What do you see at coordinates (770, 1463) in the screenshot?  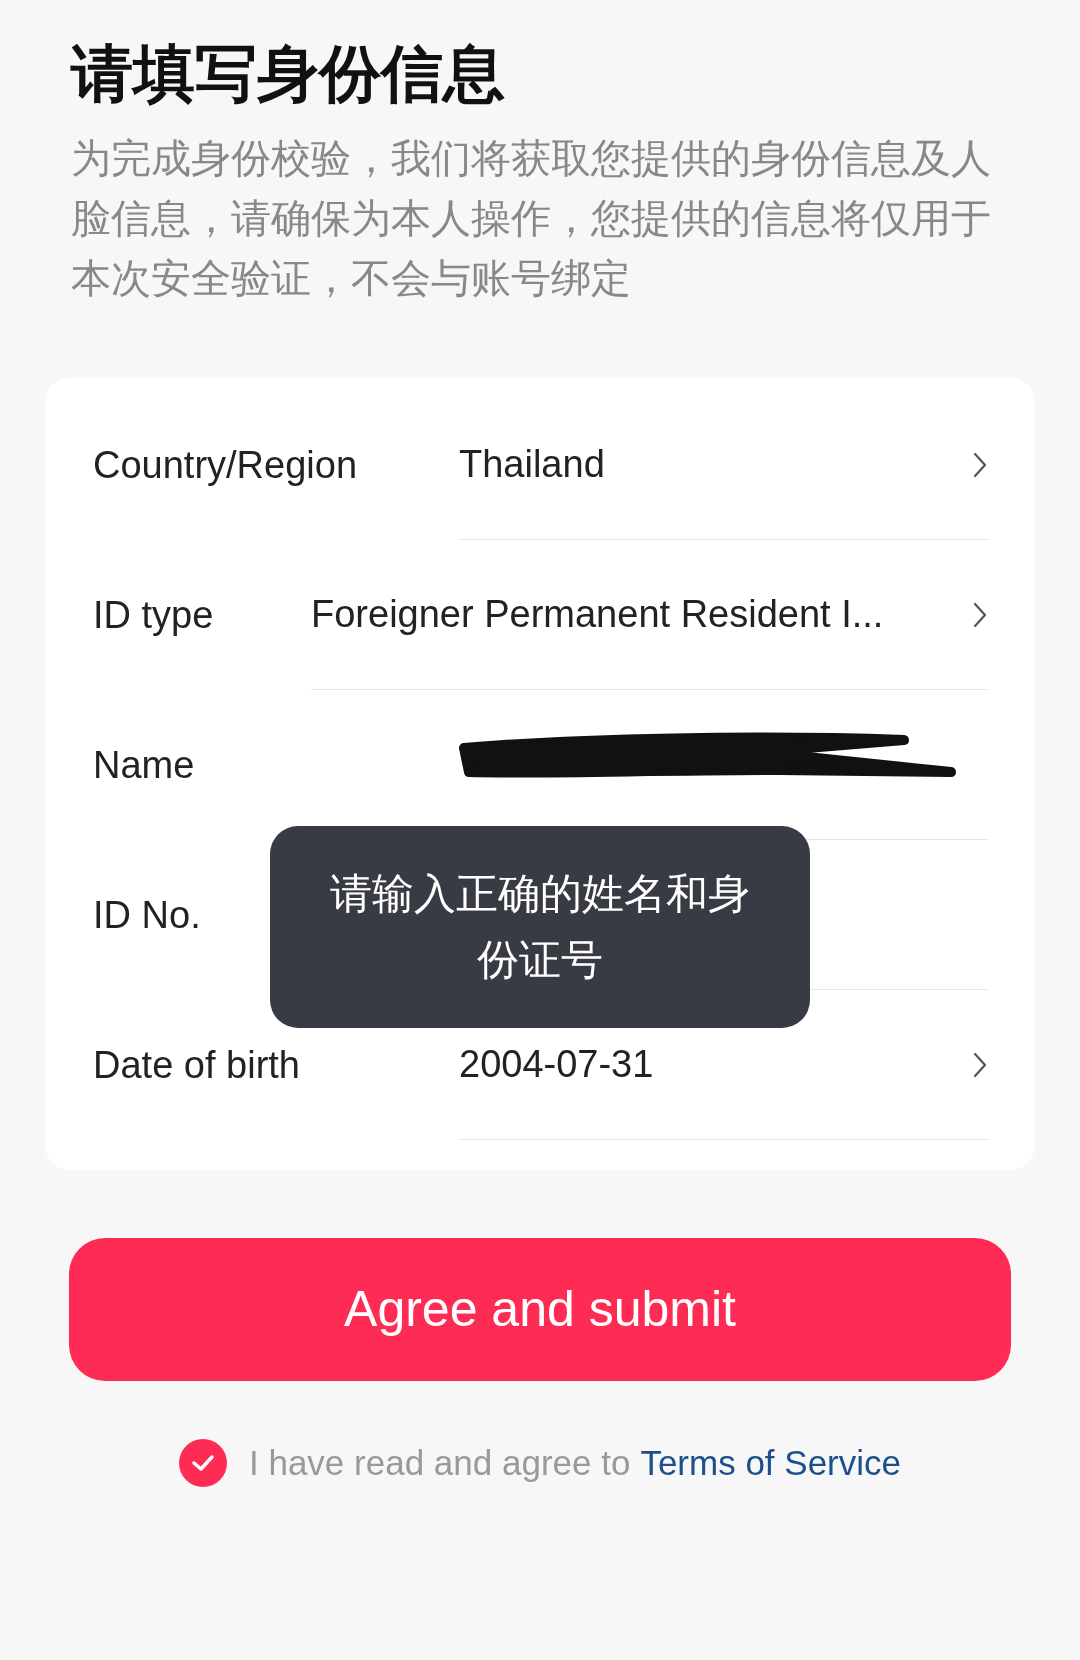 I see `terms-link: Terms of Service` at bounding box center [770, 1463].